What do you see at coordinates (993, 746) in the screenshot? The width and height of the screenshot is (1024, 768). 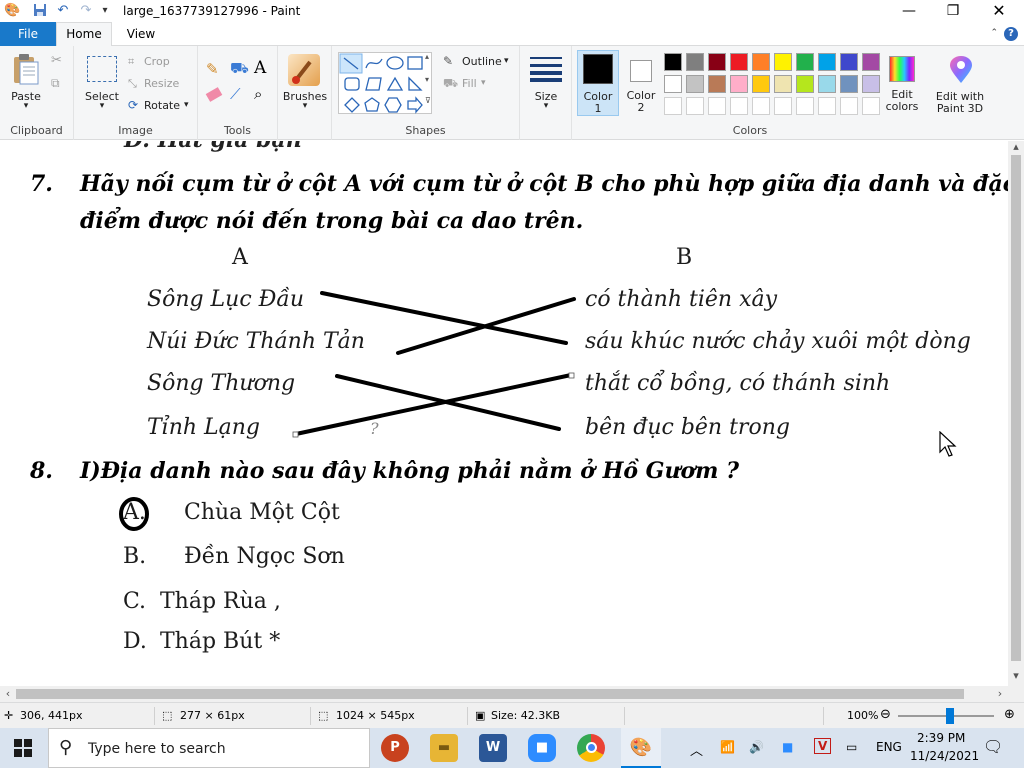 I see `notifications-icon: 🗨` at bounding box center [993, 746].